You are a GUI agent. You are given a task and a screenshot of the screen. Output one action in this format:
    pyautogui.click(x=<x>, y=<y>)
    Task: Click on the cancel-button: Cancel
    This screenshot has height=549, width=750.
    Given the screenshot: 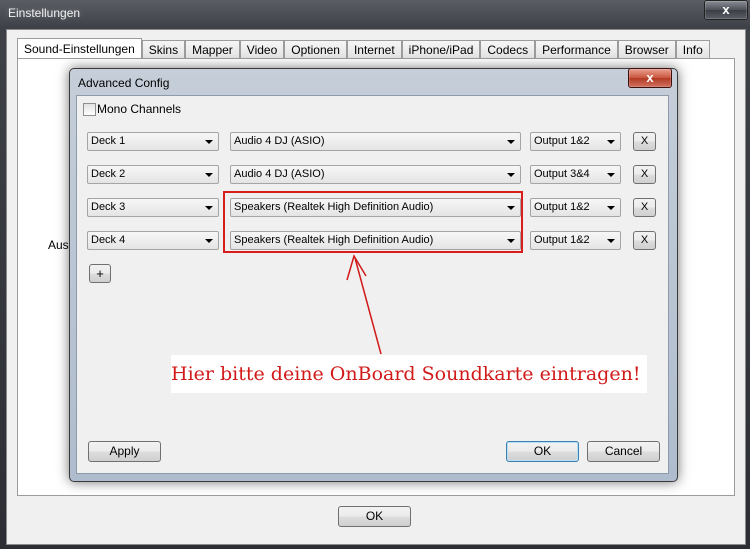 What is the action you would take?
    pyautogui.click(x=623, y=451)
    